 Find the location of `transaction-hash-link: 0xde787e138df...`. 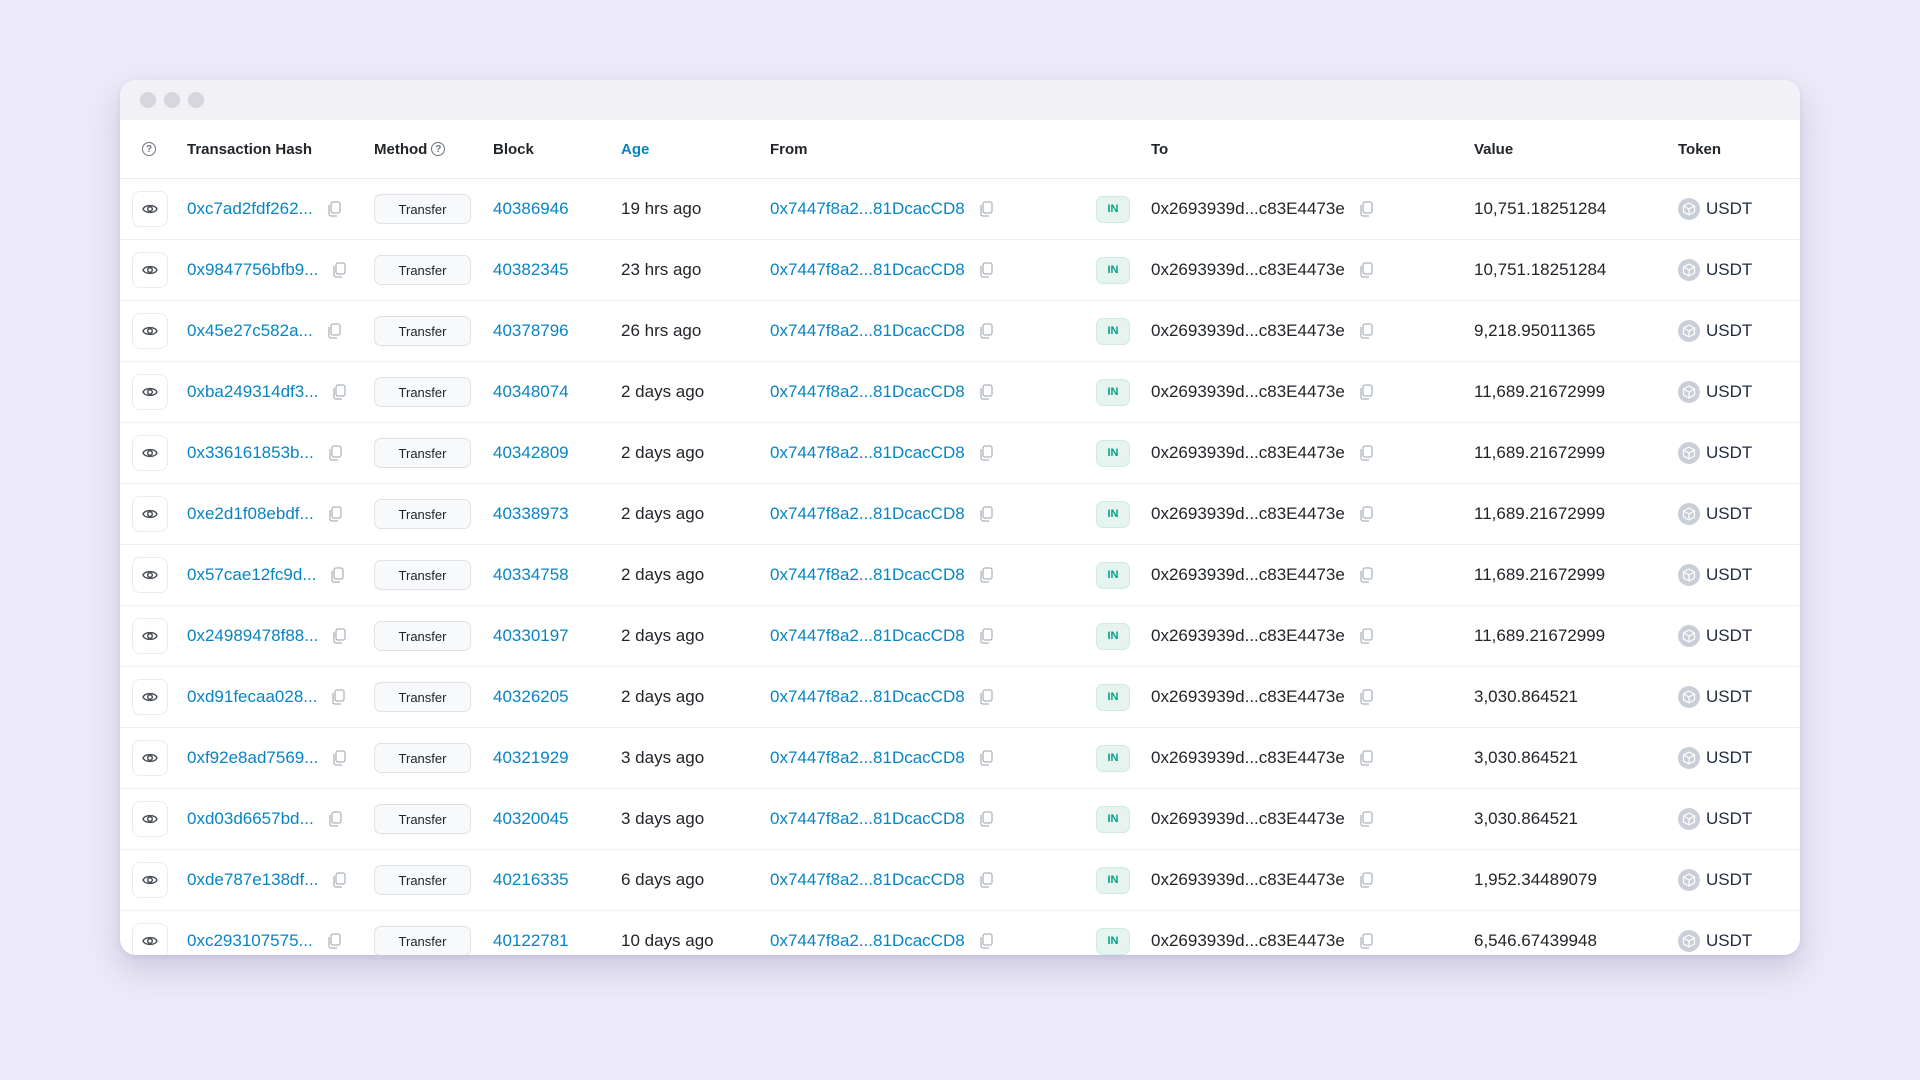

transaction-hash-link: 0xde787e138df... is located at coordinates (252, 880).